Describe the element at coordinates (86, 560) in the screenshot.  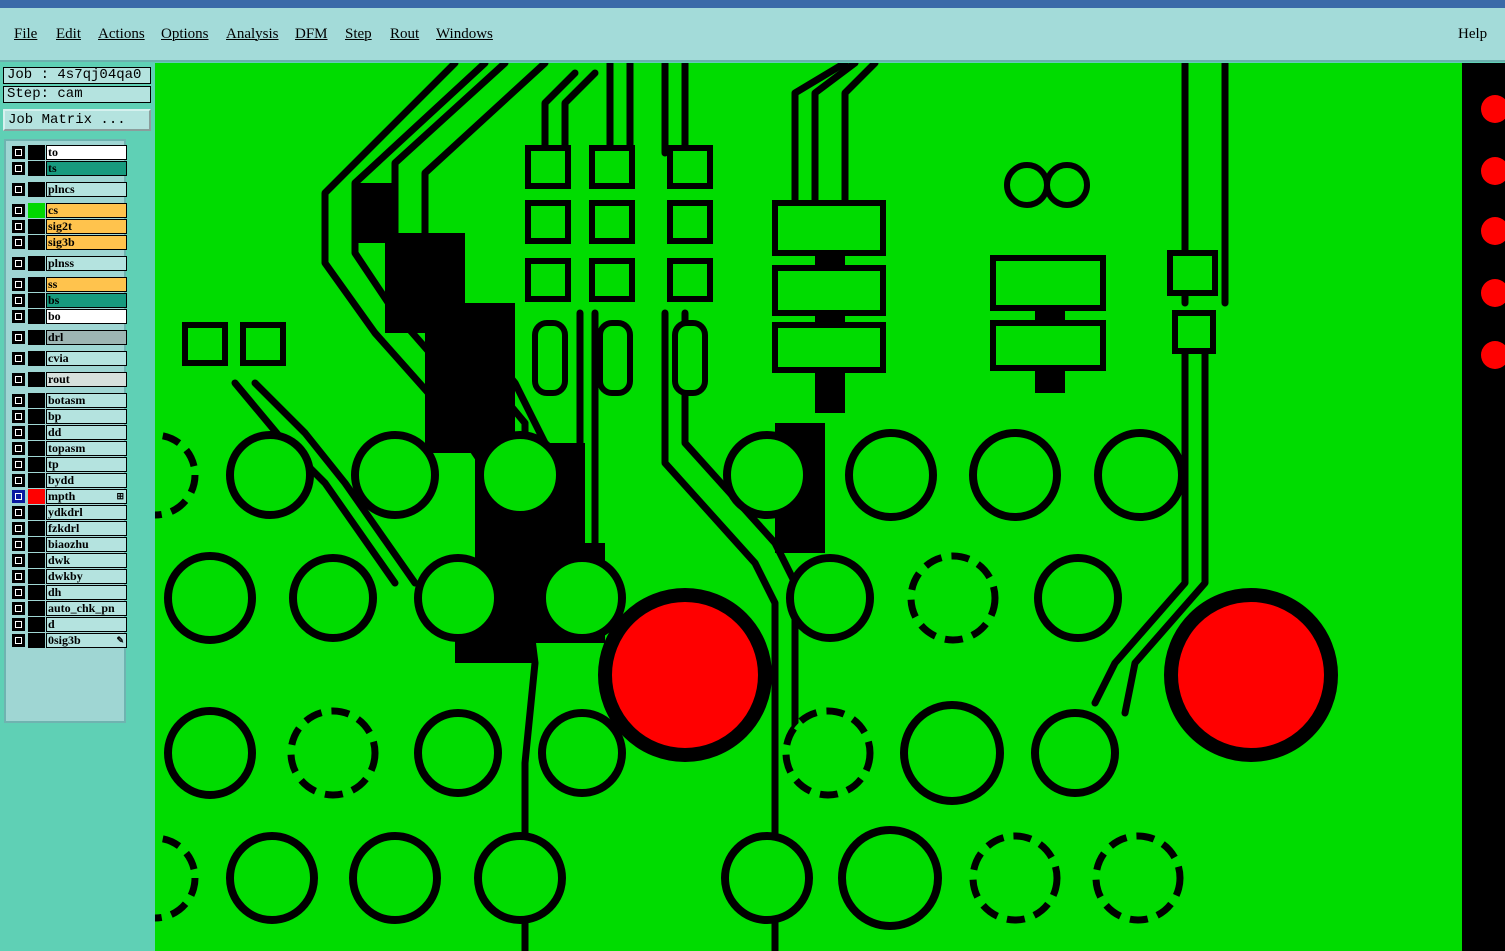
I see `layer-name: dwk` at that location.